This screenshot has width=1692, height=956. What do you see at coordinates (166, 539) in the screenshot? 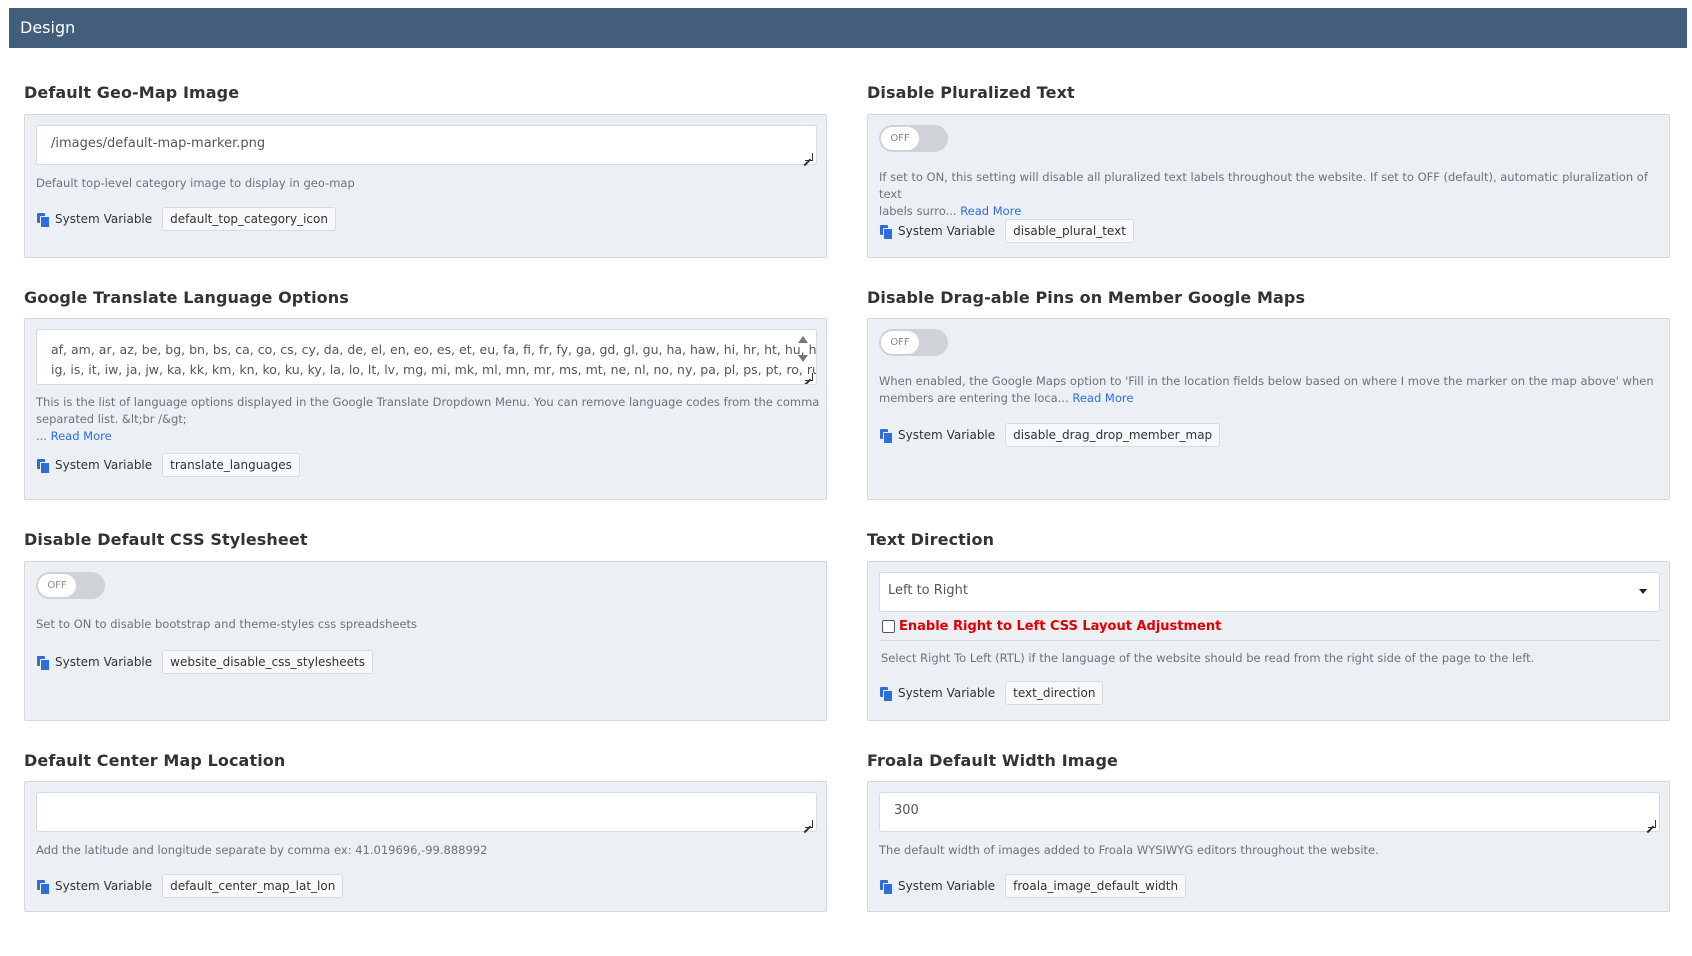
I see `css-title: Disable Default CSS Stylesheet` at bounding box center [166, 539].